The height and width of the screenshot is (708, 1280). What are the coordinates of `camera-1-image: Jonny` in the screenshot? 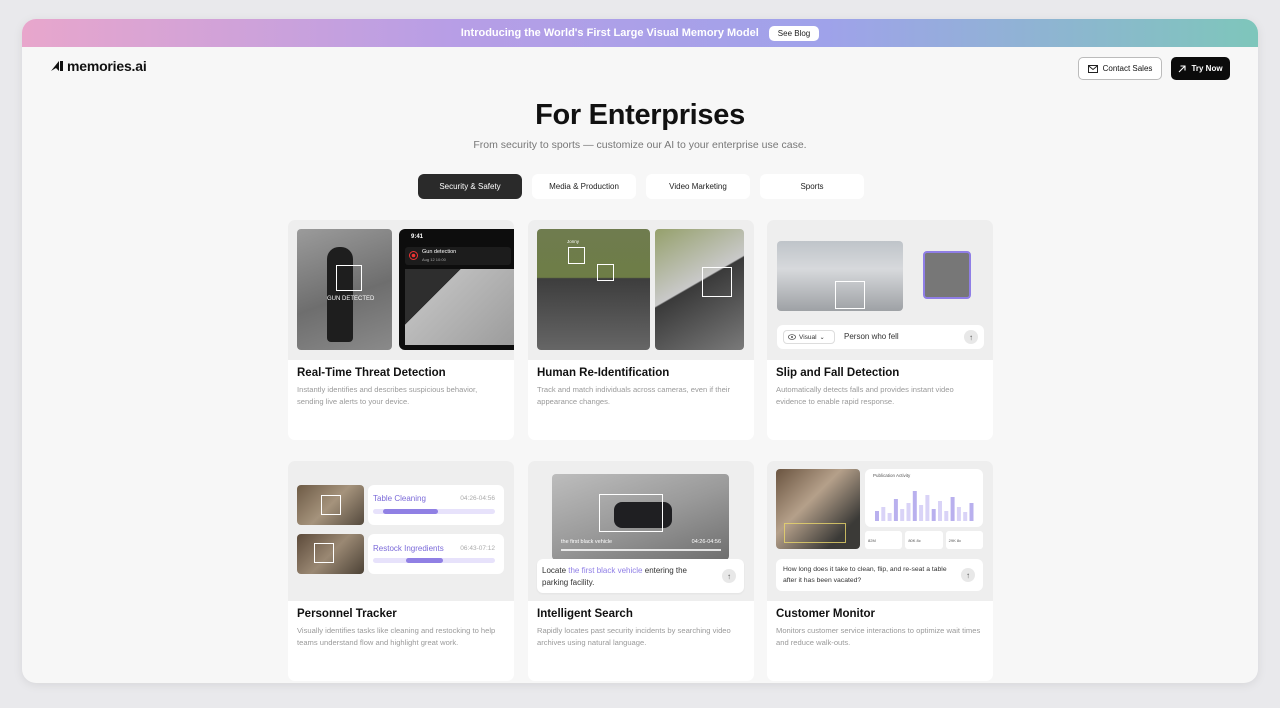 It's located at (593, 289).